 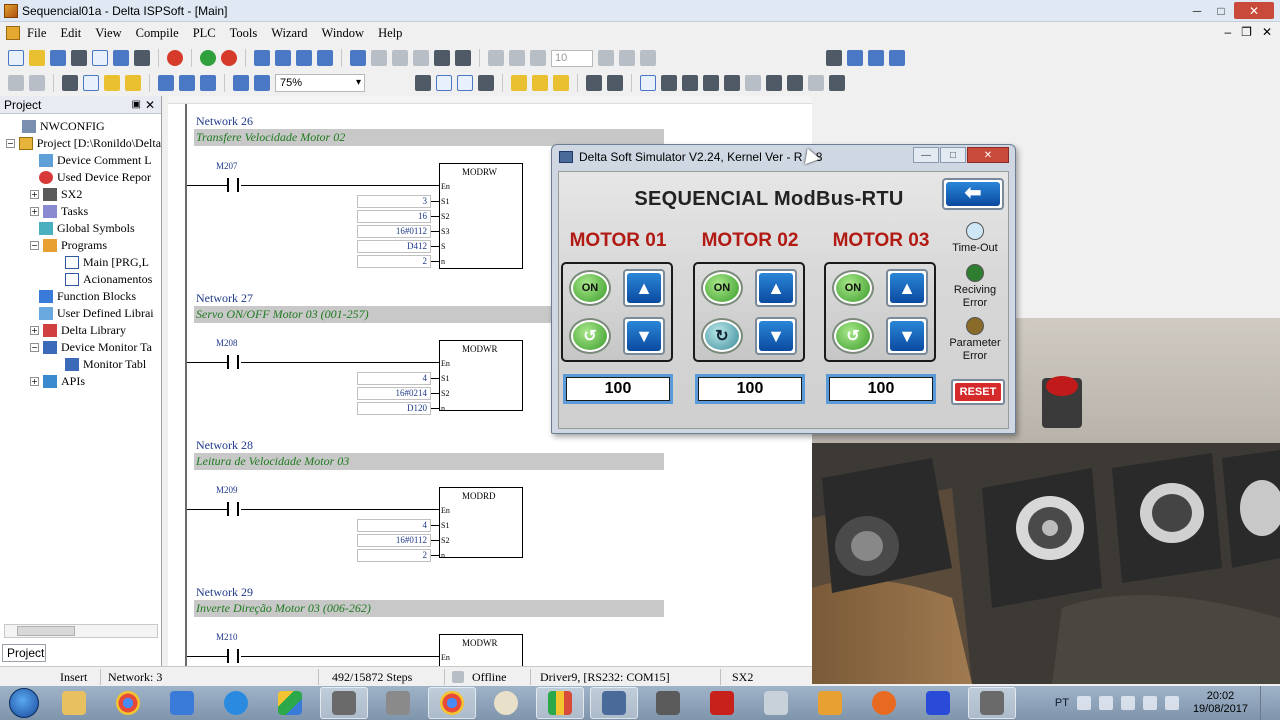 I want to click on tree-item-function-blocks: Function Blocks, so click(x=80, y=296).